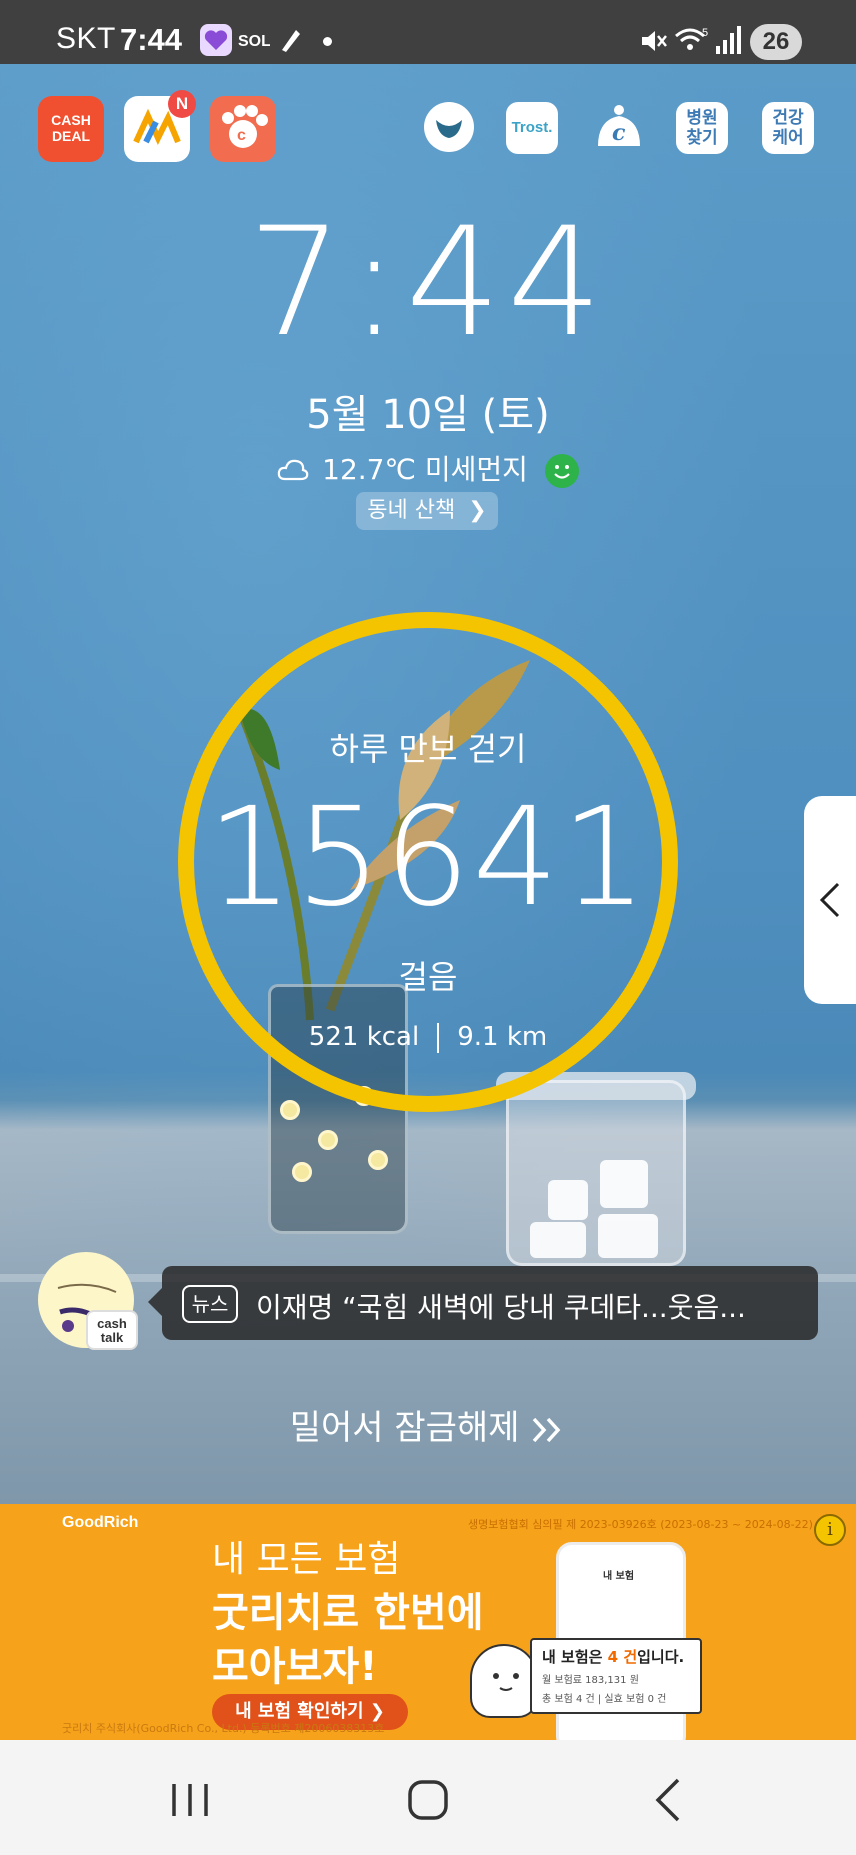 This screenshot has height=1855, width=856. Describe the element at coordinates (604, 1699) in the screenshot. I see `ad-card-totals: 총 보험 4 건 | 실효 보험 0 건` at that location.